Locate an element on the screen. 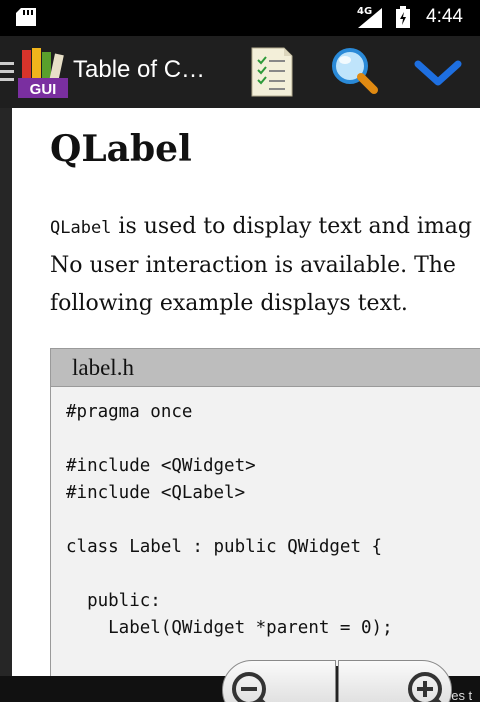 This screenshot has width=480, height=702. drawer-menu-icon is located at coordinates (7, 73).